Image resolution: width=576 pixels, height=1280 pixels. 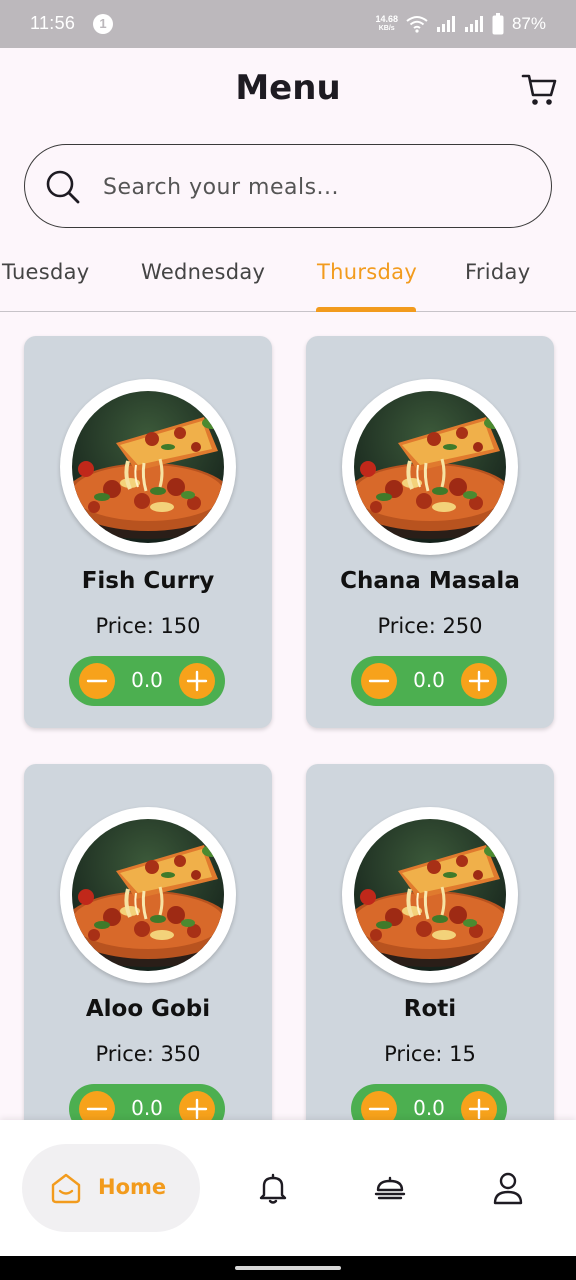 What do you see at coordinates (53, 23) in the screenshot?
I see `status-time: 11:56` at bounding box center [53, 23].